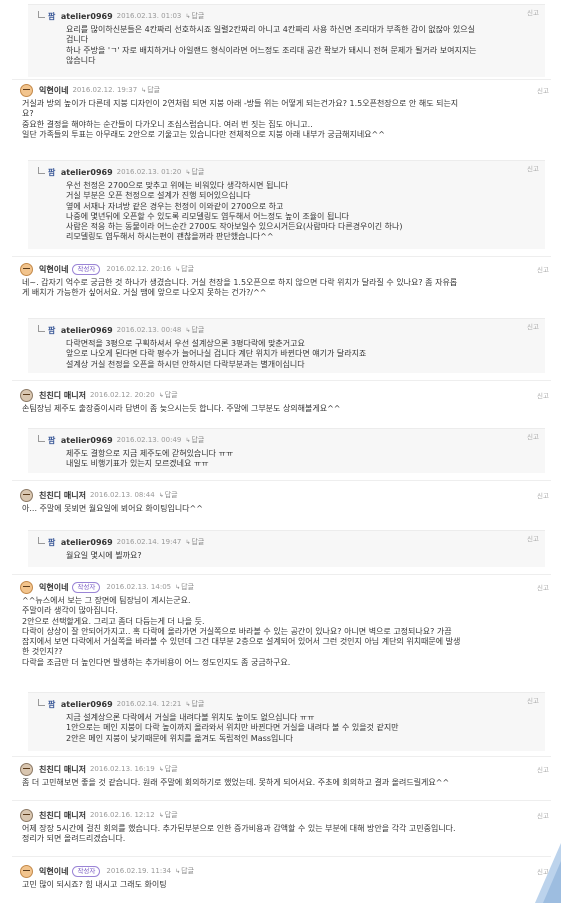 The image size is (561, 903). Describe the element at coordinates (90, 90) in the screenshot. I see `comment-header: 익현이네 2016.02.12. 19:37 ↳답글` at that location.